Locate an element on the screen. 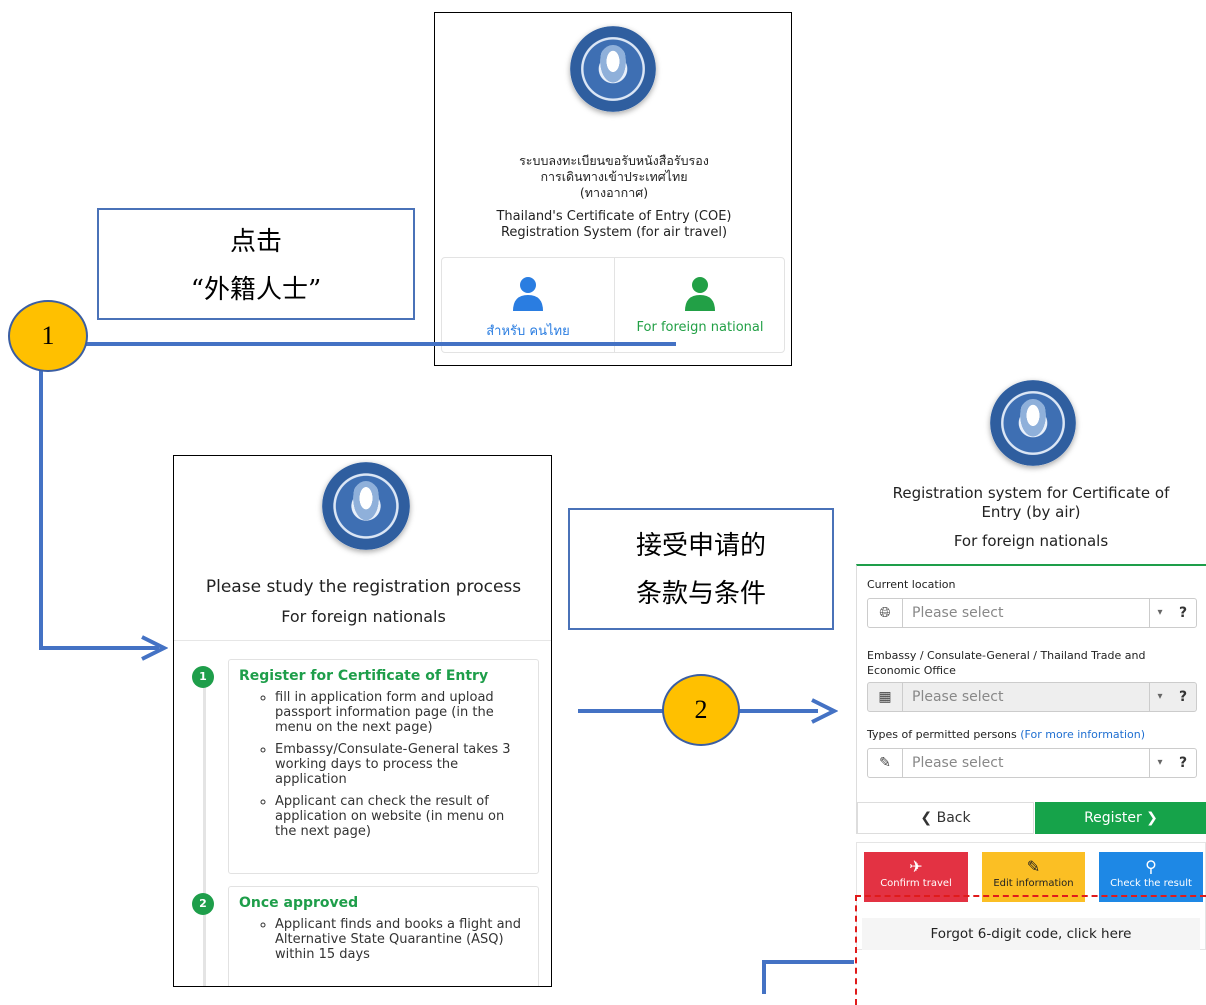  step-badge-1: 1 is located at coordinates (48, 336).